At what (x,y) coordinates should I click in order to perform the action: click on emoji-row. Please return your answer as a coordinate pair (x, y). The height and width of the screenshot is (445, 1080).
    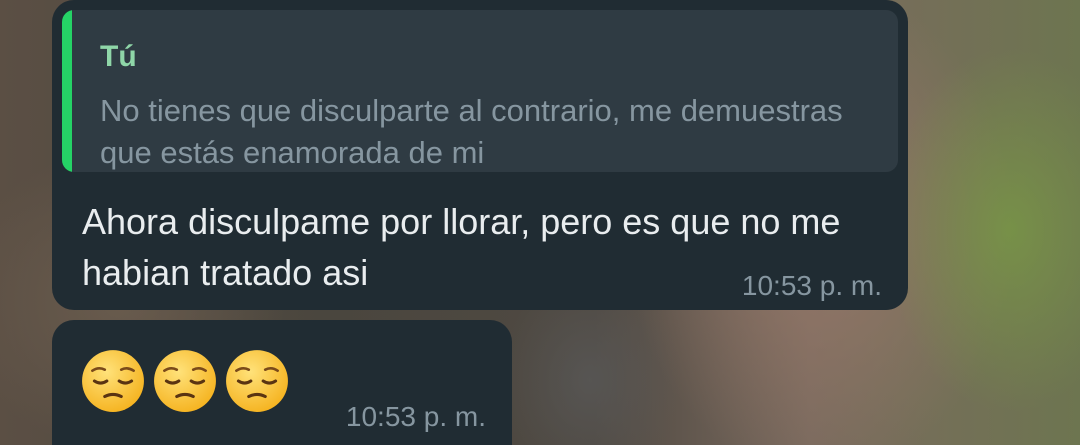
    Looking at the image, I should click on (185, 381).